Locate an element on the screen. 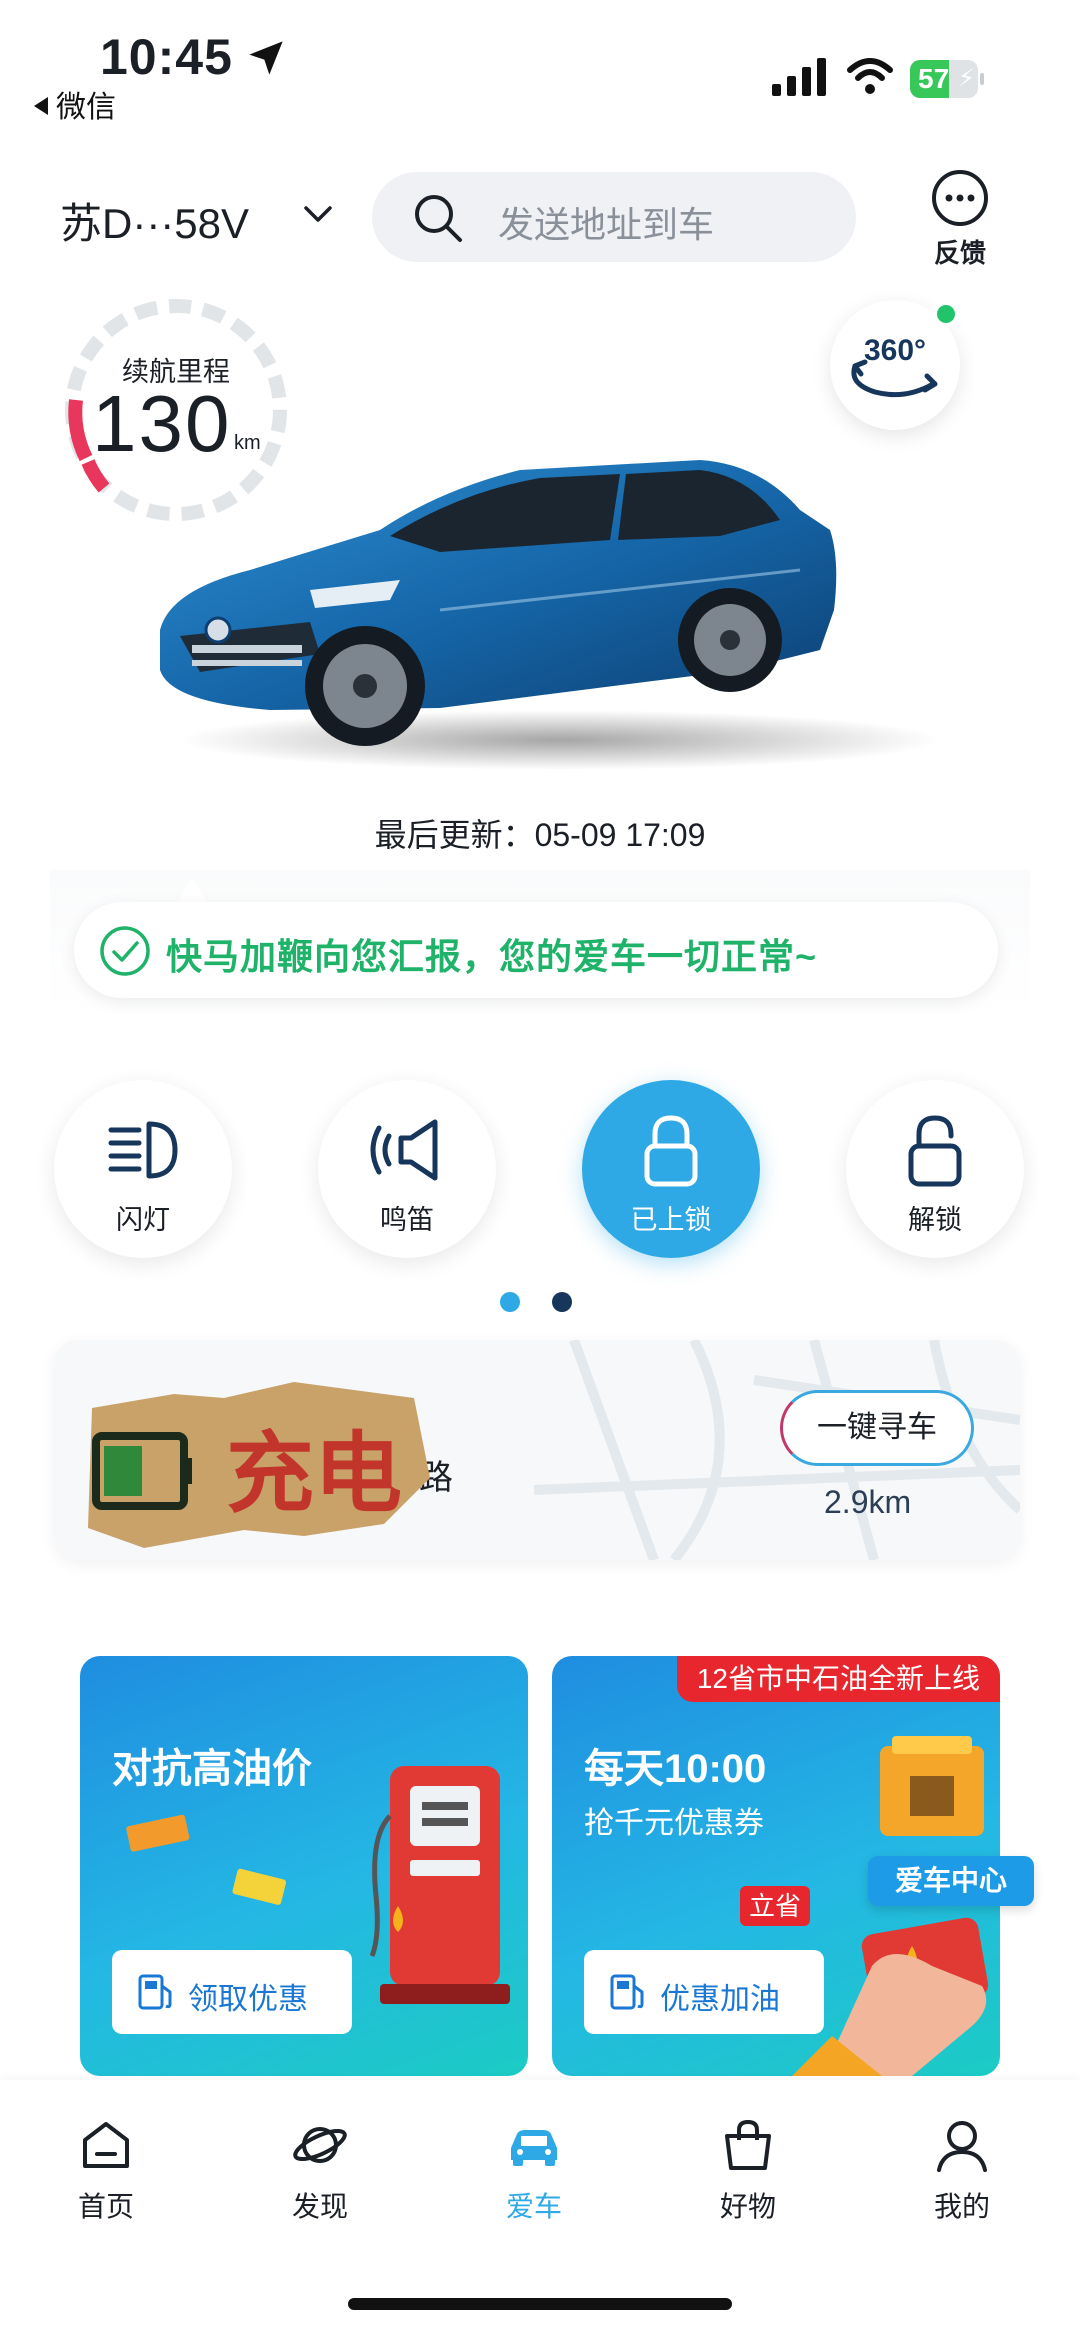 The height and width of the screenshot is (2341, 1080). lock-button: 已上锁 is located at coordinates (671, 1169).